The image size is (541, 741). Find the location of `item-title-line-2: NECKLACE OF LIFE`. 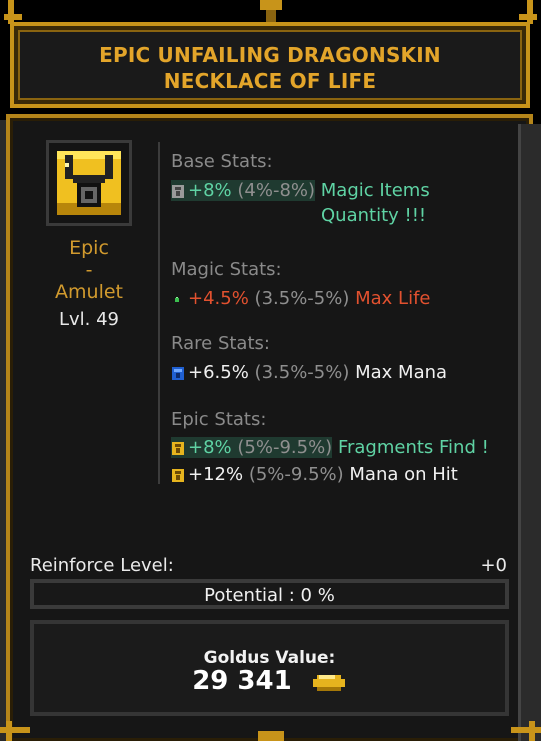

item-title-line-2: NECKLACE OF LIFE is located at coordinates (270, 81).